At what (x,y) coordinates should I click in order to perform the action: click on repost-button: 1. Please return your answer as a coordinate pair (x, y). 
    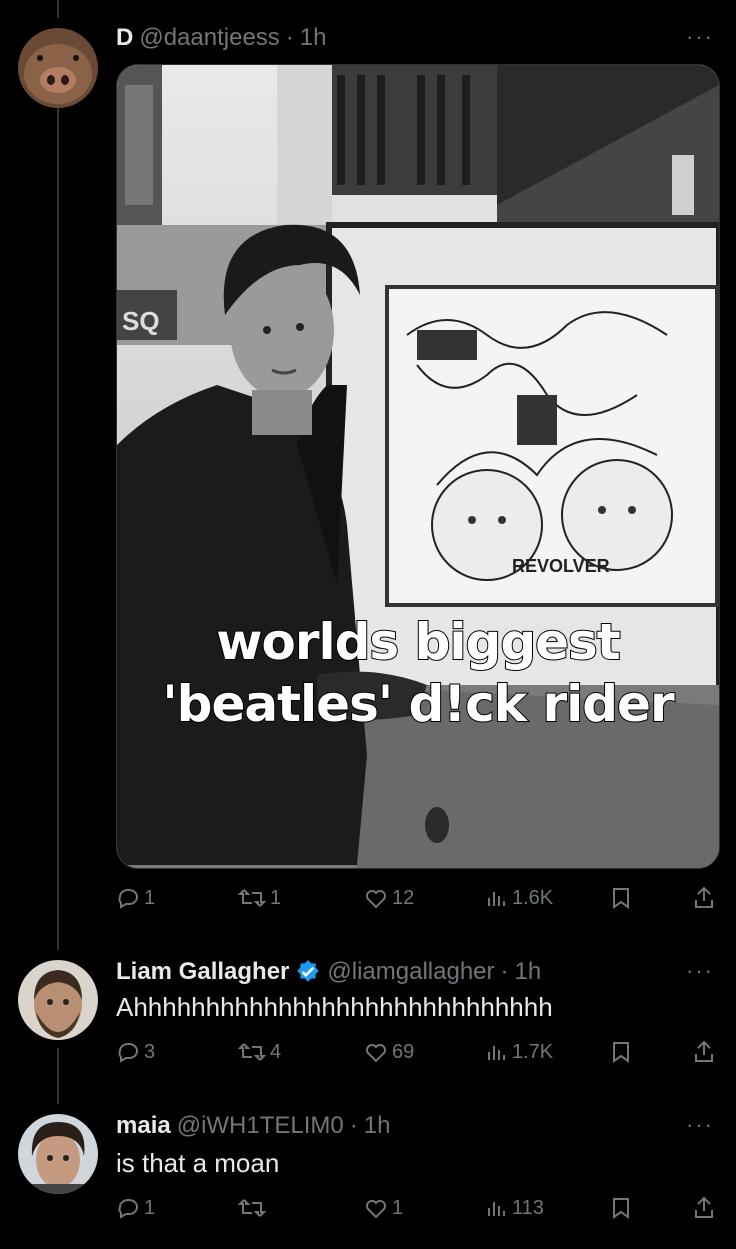
    Looking at the image, I should click on (259, 898).